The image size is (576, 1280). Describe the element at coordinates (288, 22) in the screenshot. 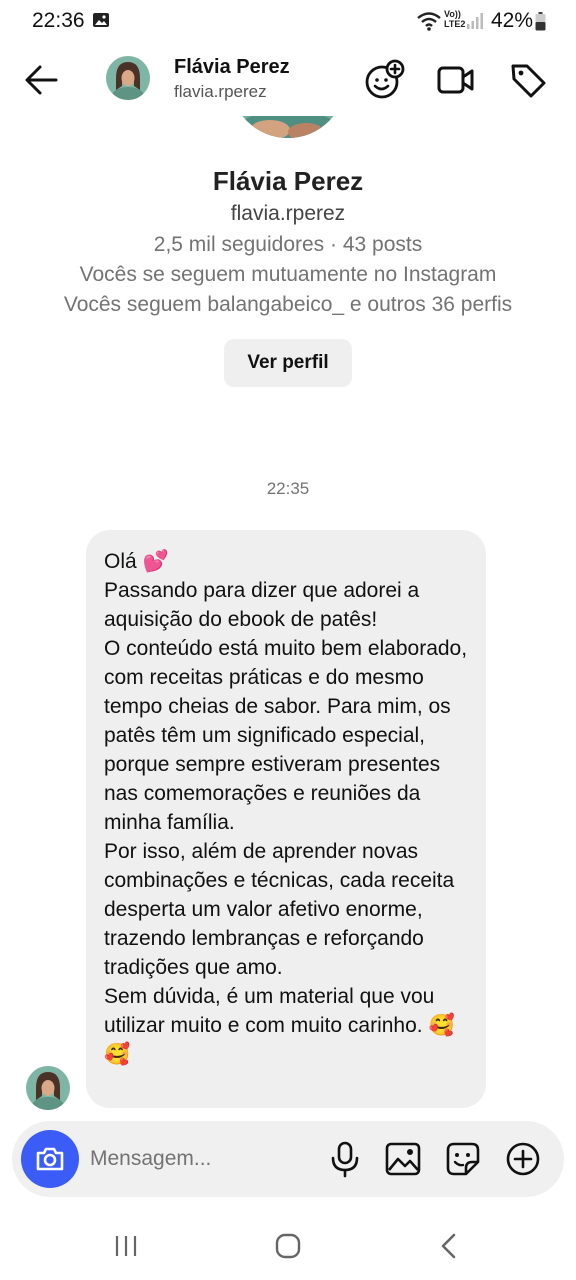

I see `status-bar: 22:36 Vo)) LTE2 42%` at that location.